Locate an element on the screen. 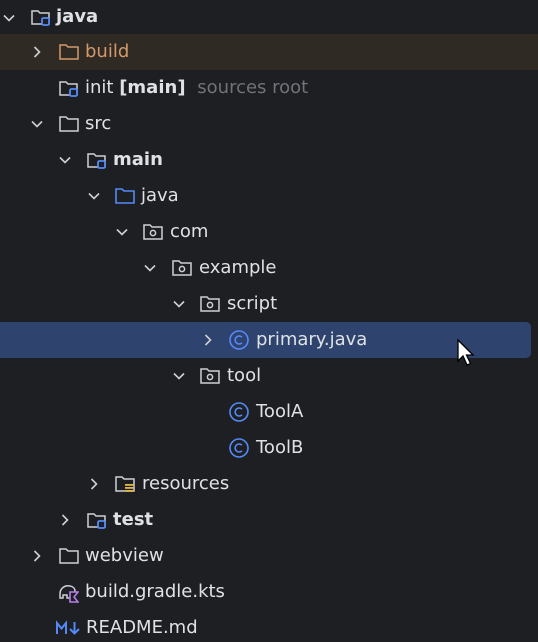 Image resolution: width=538 pixels, height=642 pixels. tree-item-build: build is located at coordinates (269, 52).